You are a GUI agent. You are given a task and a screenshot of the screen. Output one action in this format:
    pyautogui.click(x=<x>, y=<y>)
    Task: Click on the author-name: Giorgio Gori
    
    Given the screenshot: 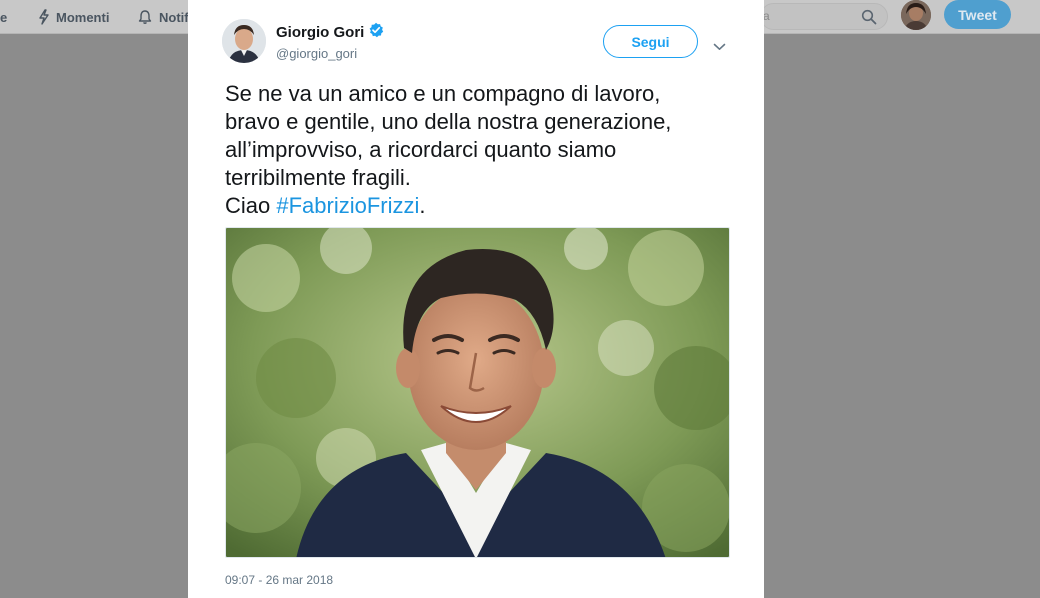 What is the action you would take?
    pyautogui.click(x=330, y=32)
    